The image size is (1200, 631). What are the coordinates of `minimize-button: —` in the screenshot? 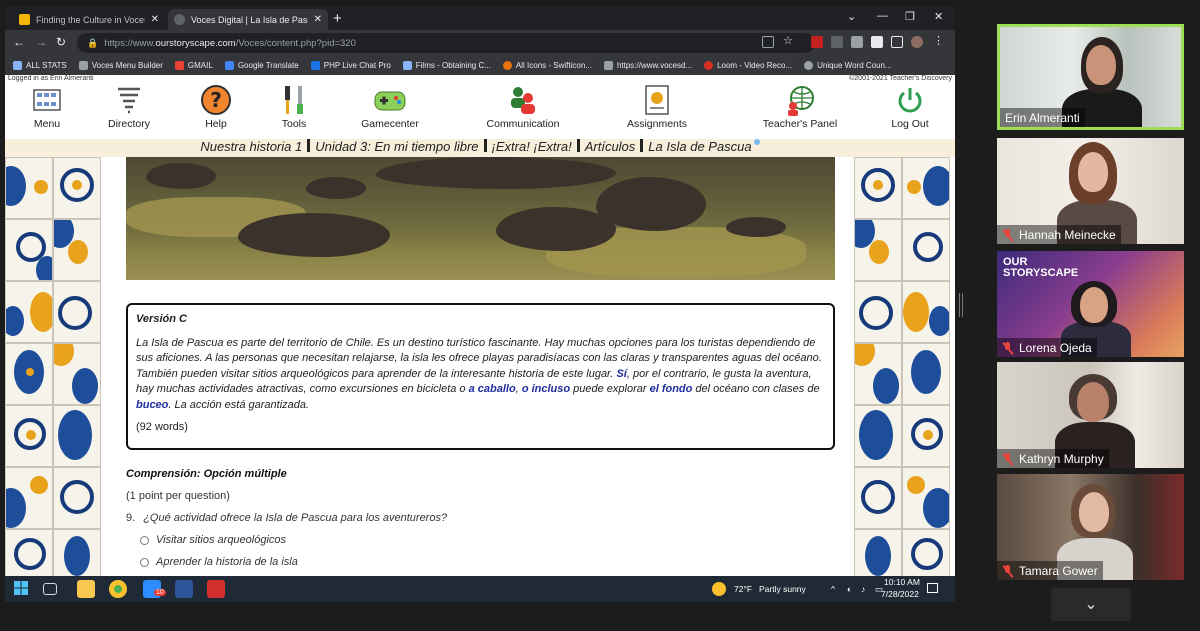 It's located at (882, 16).